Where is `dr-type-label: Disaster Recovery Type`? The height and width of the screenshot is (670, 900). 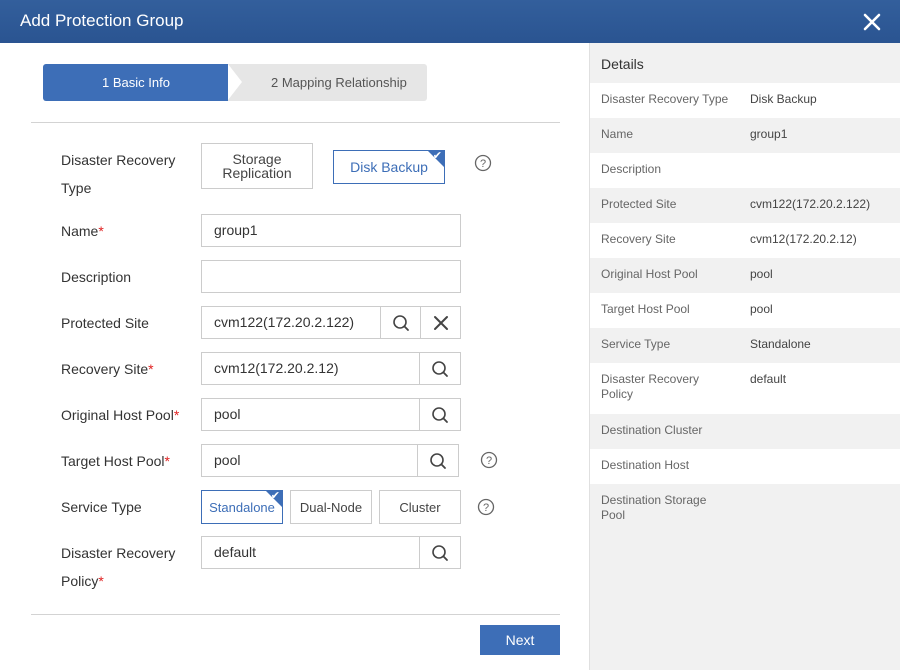 dr-type-label: Disaster Recovery Type is located at coordinates (118, 174).